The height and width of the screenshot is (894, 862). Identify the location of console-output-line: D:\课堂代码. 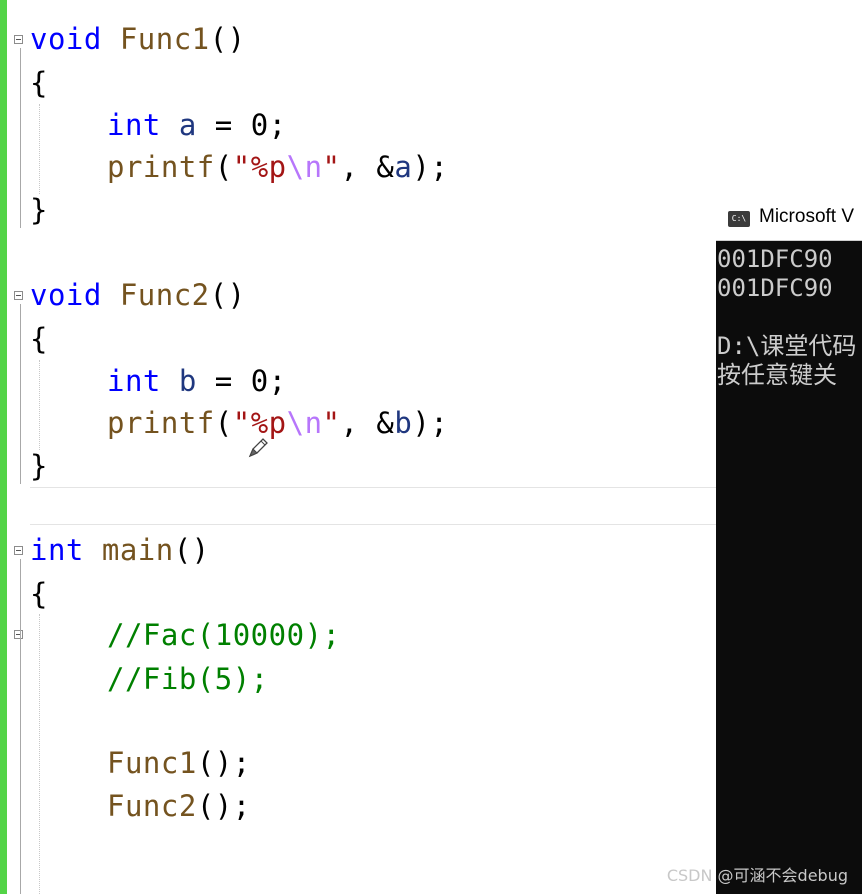
(787, 346).